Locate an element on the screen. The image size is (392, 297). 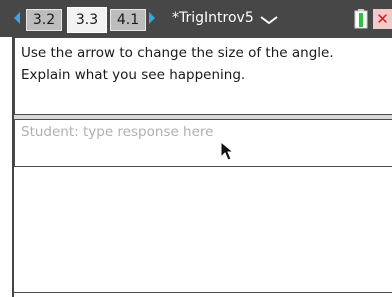
content-bottom-border is located at coordinates (203, 292).